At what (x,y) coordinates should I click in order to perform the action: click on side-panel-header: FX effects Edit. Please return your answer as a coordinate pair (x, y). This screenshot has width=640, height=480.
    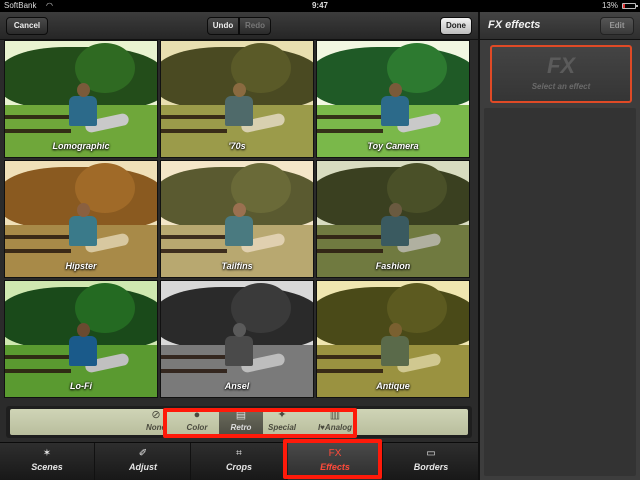
    Looking at the image, I should click on (560, 26).